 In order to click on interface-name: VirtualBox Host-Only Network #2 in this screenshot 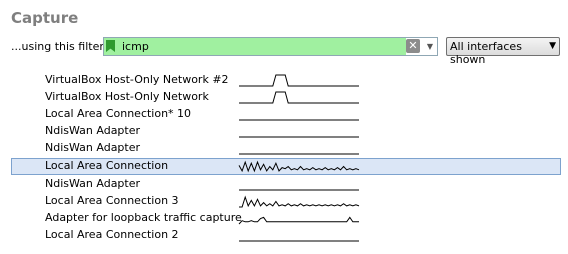, I will do `click(137, 79)`.